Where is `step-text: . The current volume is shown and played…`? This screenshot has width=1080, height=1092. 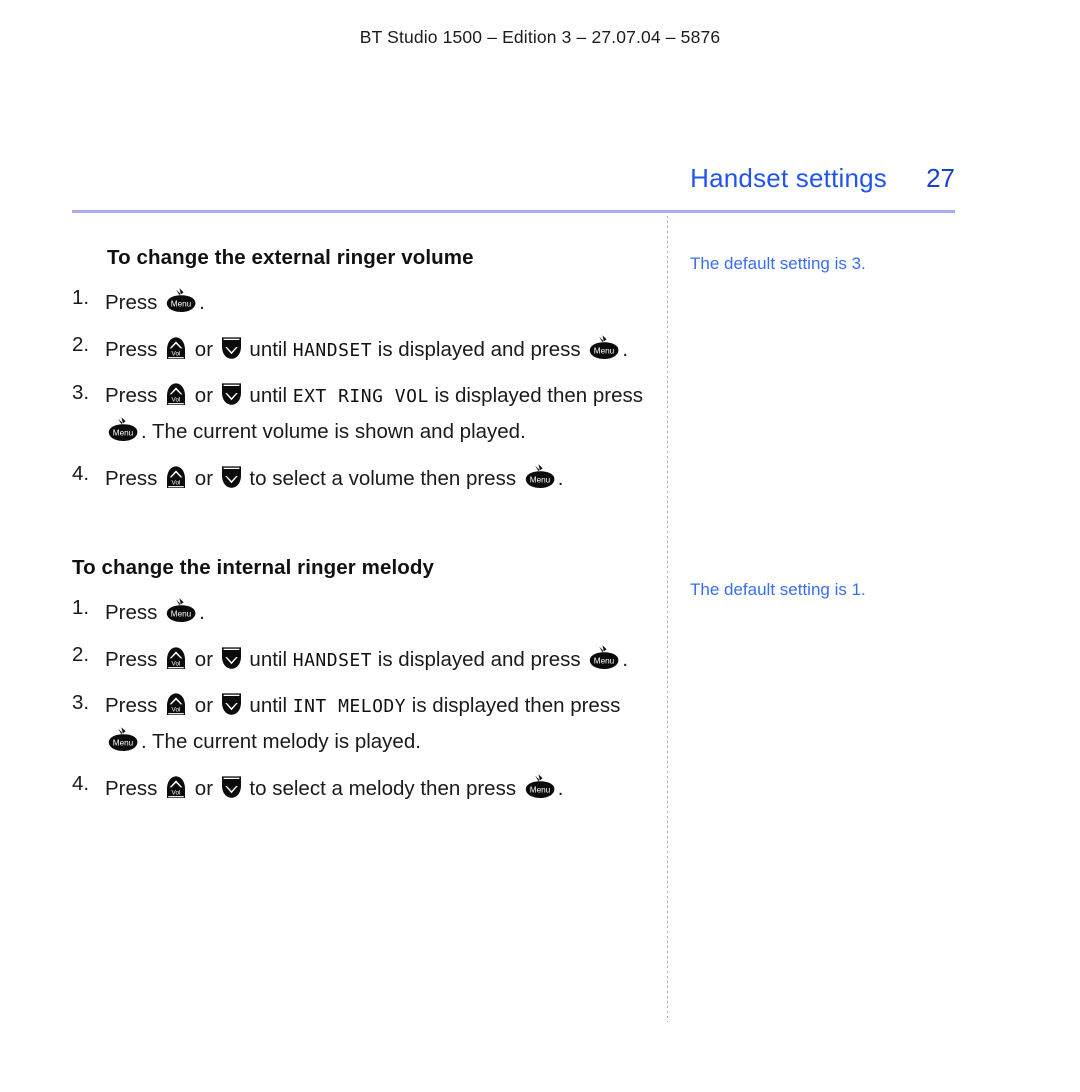 step-text: . The current volume is shown and played… is located at coordinates (333, 431).